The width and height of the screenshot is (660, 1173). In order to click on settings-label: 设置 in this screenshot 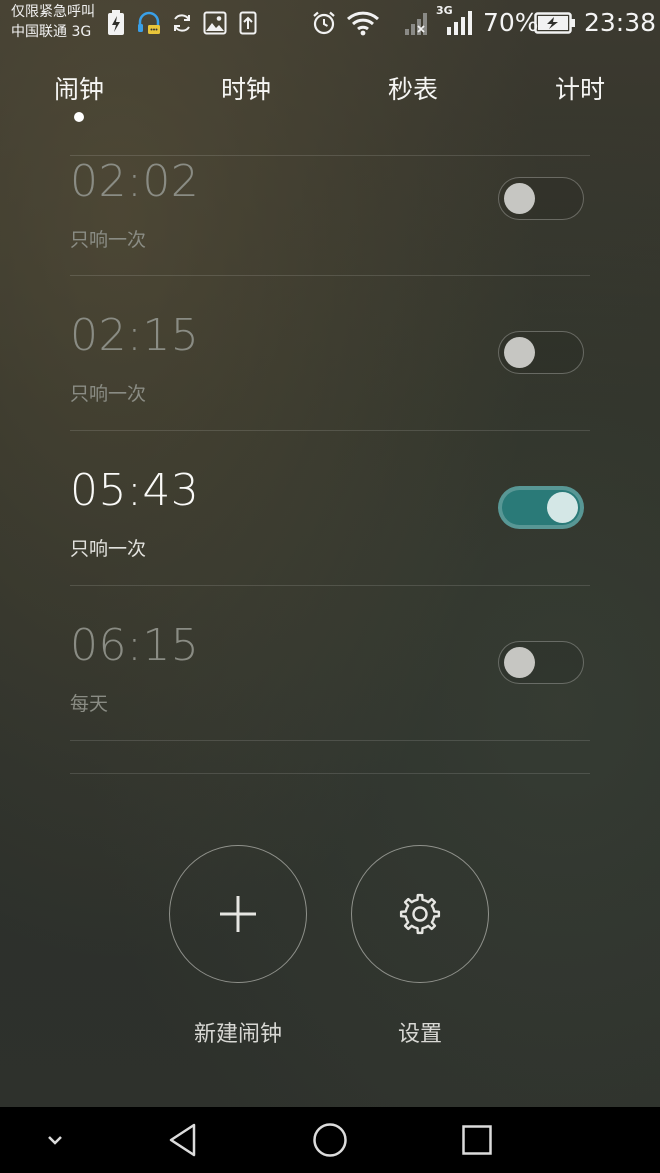, I will do `click(419, 1034)`.